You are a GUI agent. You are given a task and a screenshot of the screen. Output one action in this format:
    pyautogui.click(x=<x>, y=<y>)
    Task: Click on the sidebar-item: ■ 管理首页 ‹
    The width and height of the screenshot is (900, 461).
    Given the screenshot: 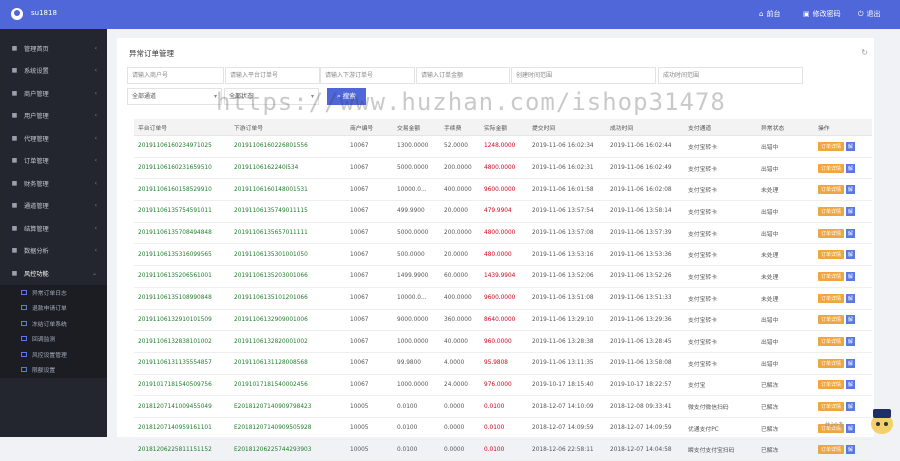 What is the action you would take?
    pyautogui.click(x=53, y=48)
    